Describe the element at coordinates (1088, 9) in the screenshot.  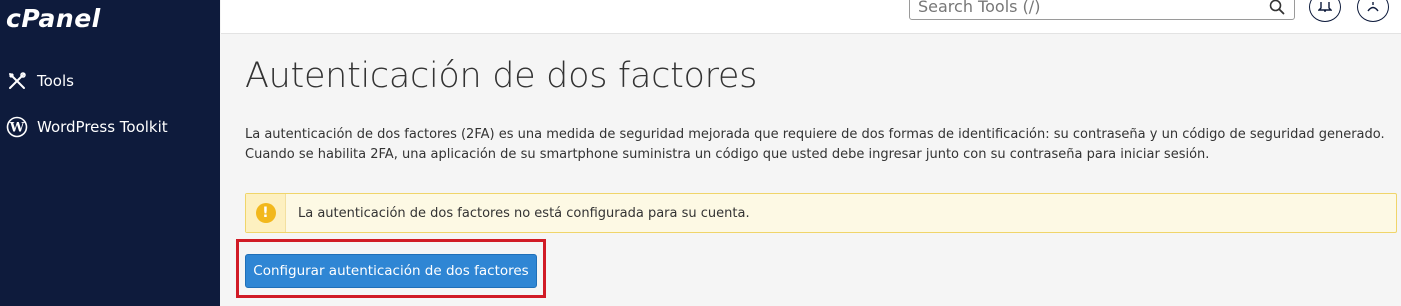
I see `search-input: Search Tools (/)` at that location.